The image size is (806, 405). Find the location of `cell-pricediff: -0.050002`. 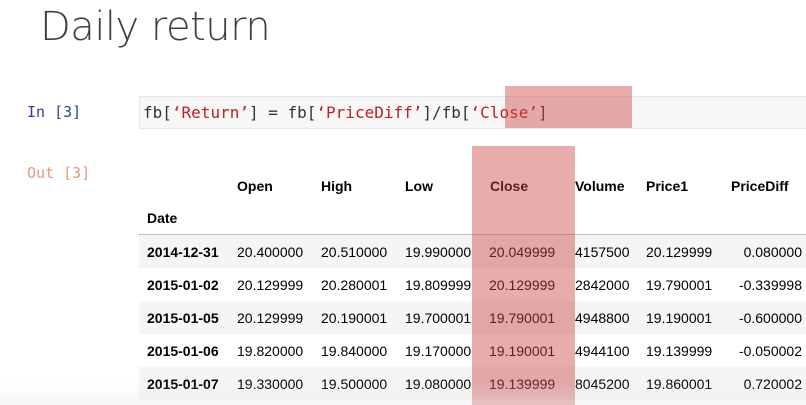

cell-pricediff: -0.050002 is located at coordinates (770, 351).